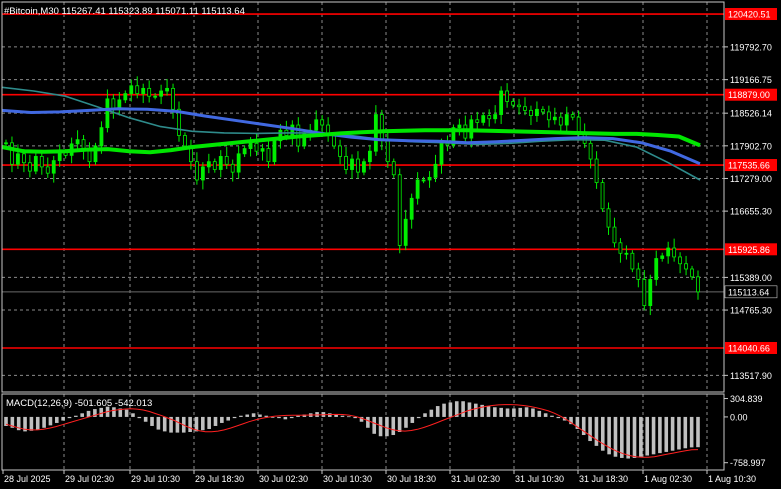 This screenshot has height=489, width=781. What do you see at coordinates (79, 403) in the screenshot?
I see `macd-title: MACD(12,26,9) -501.605 -542.013` at bounding box center [79, 403].